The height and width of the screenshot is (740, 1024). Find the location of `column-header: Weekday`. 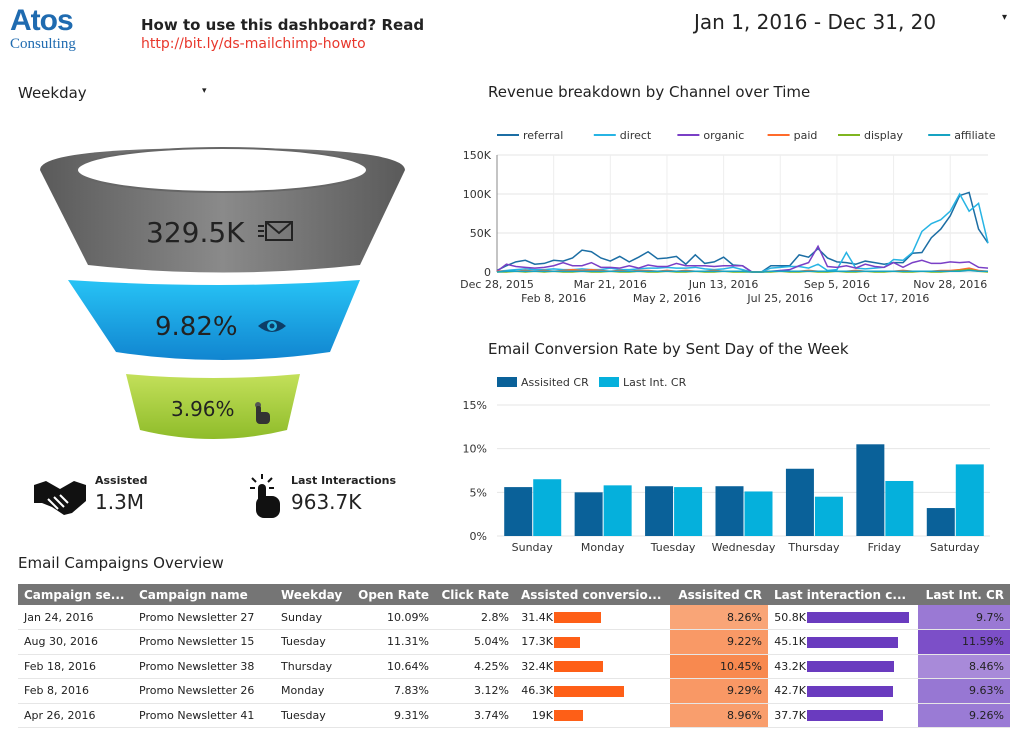

column-header: Weekday is located at coordinates (312, 594).